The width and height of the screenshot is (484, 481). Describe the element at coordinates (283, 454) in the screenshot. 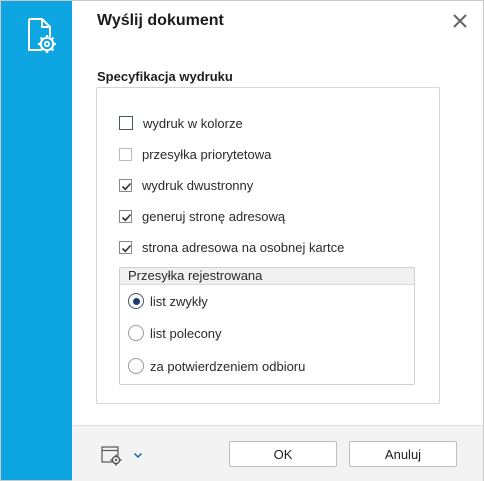

I see `ok-button: OK` at that location.